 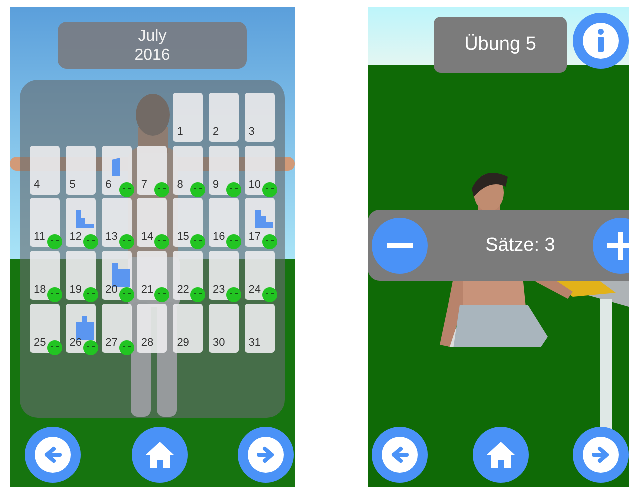 I want to click on info-icon, so click(x=601, y=41).